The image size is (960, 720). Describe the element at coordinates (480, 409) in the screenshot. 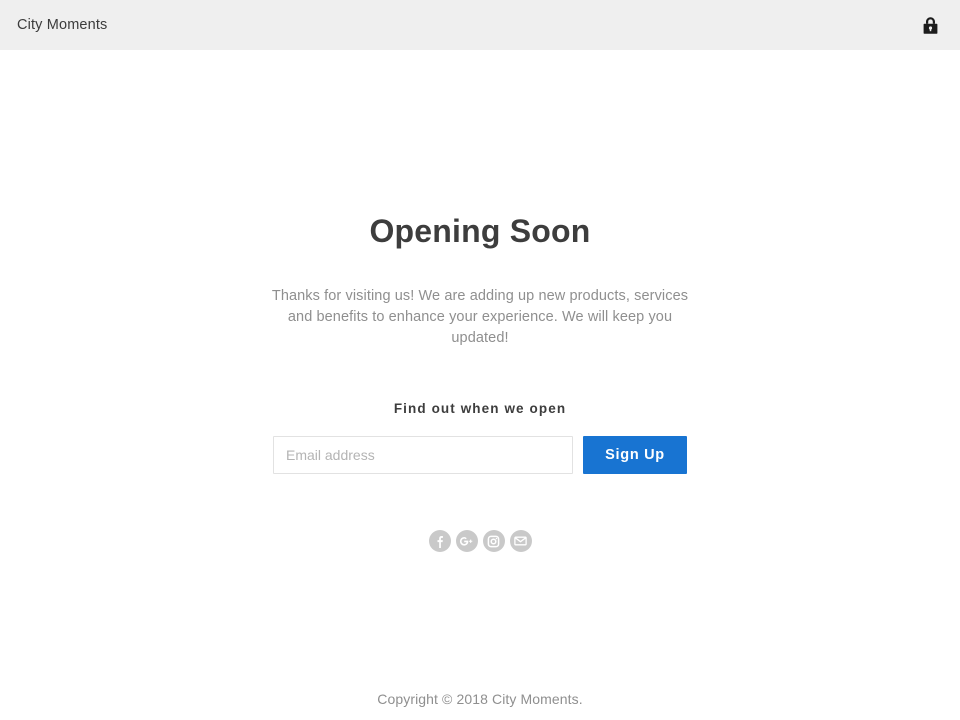

I see `signup-heading: Find out when we open` at that location.